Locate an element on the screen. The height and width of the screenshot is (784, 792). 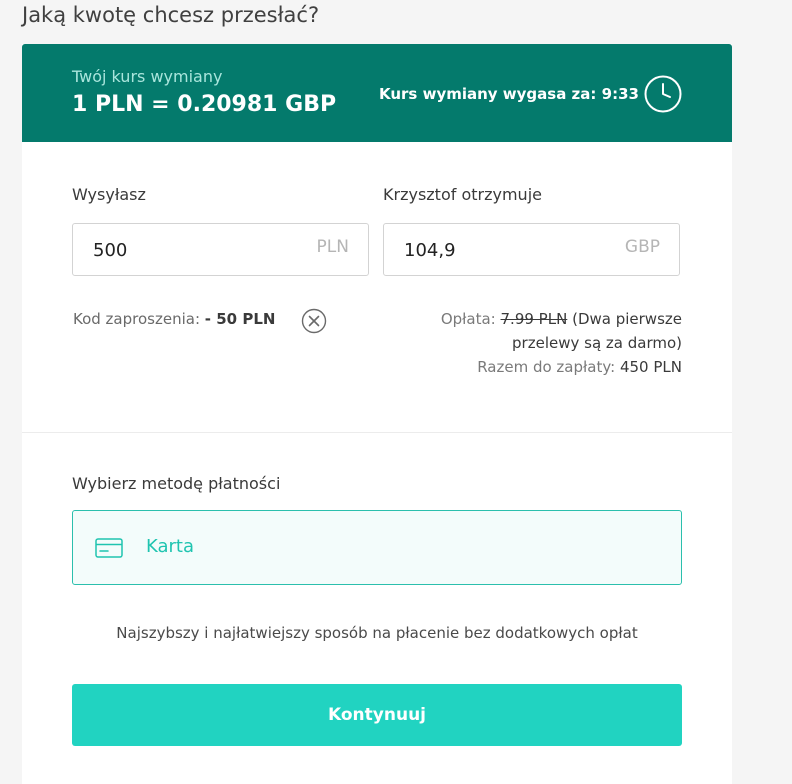
section-divider is located at coordinates (377, 432).